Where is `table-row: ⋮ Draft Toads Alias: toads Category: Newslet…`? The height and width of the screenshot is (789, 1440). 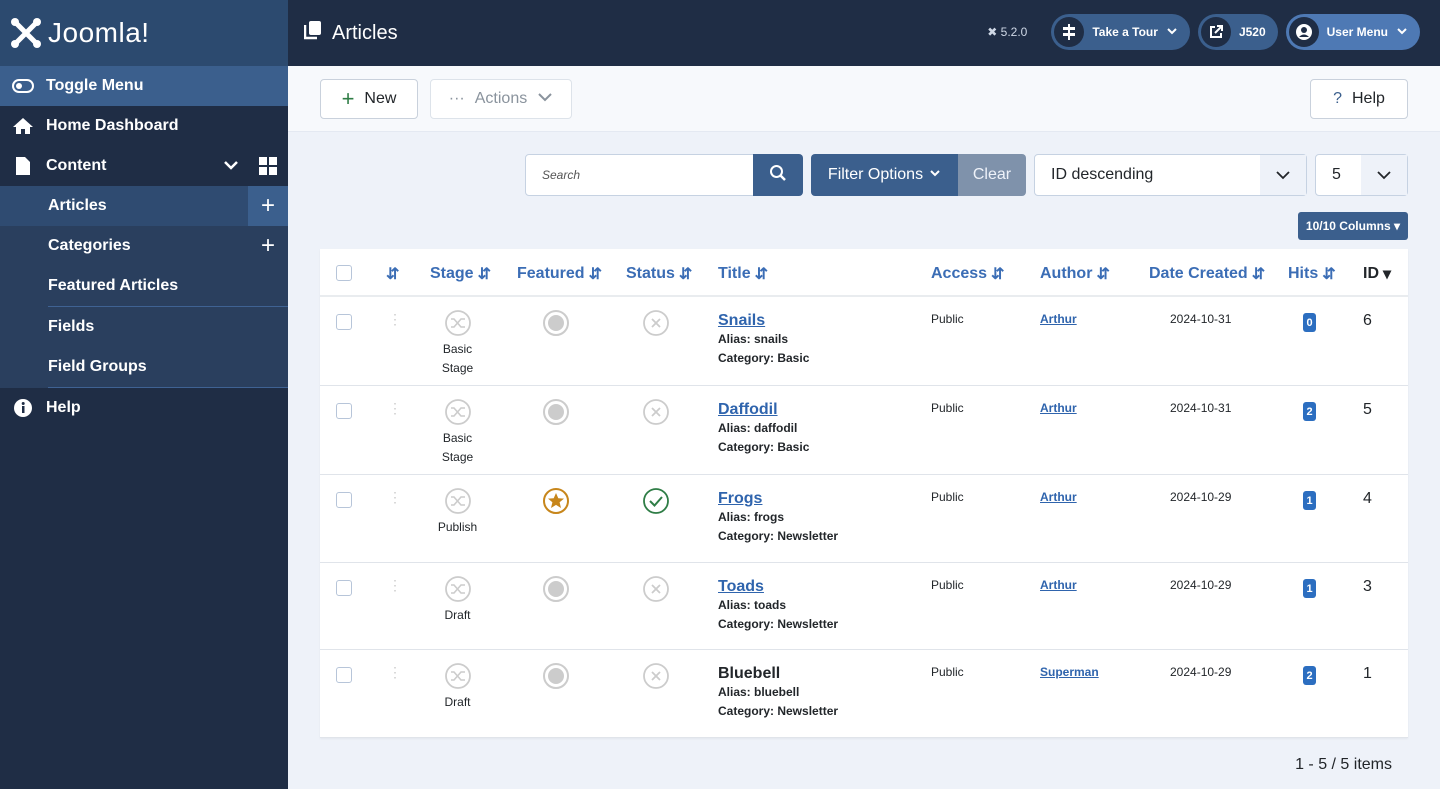
table-row: ⋮ Draft Toads Alias: toads Category: Newslet… is located at coordinates (864, 606).